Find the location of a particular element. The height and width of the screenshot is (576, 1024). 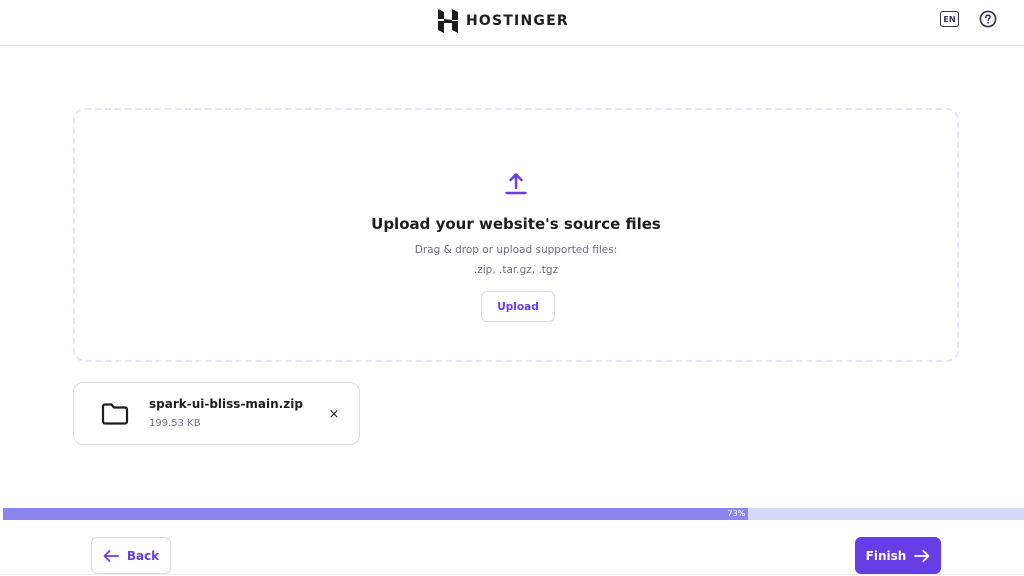

folder-icon is located at coordinates (115, 414).